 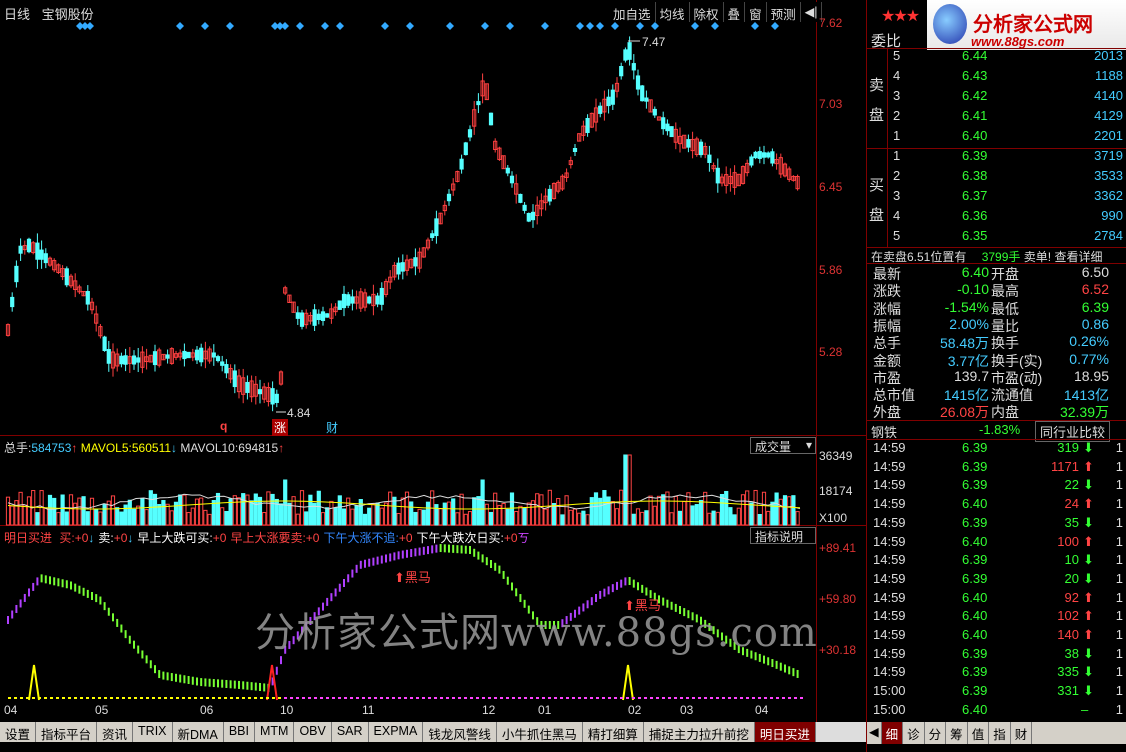 I want to click on indicator-tab: OBV, so click(x=313, y=732).